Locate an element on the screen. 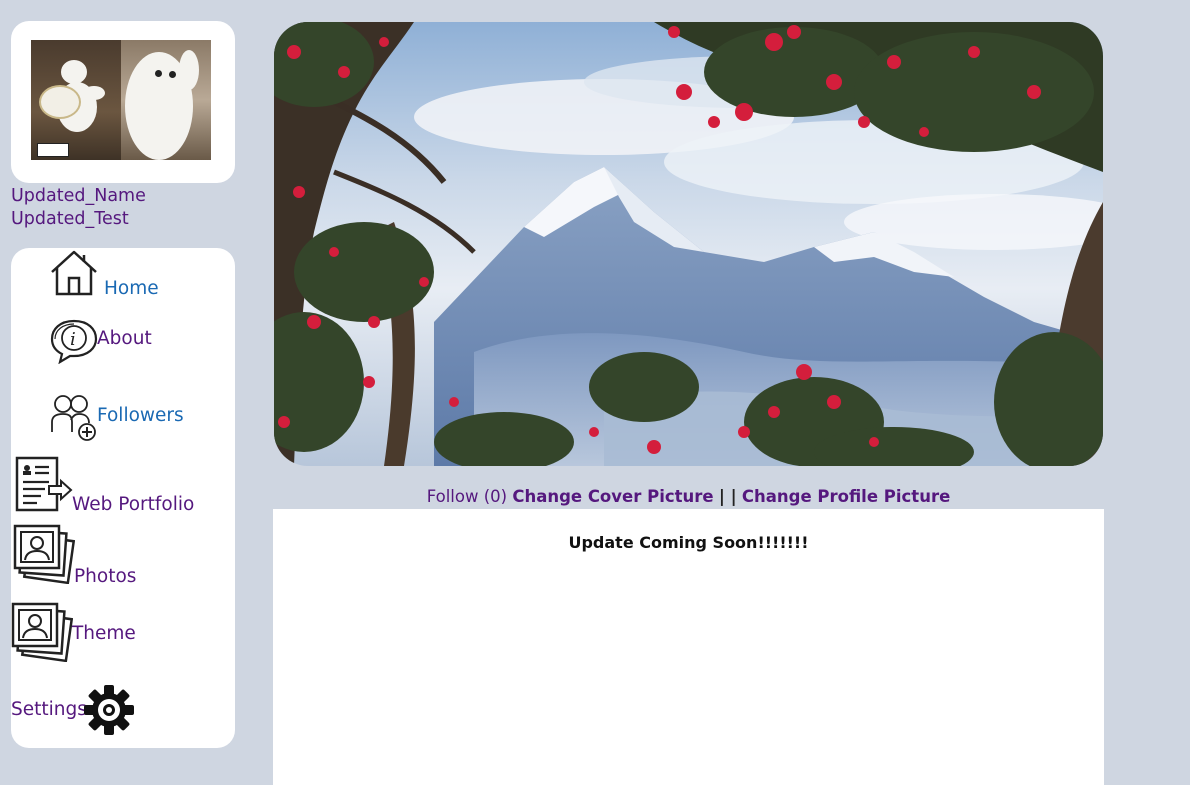  profile-card is located at coordinates (123, 102).